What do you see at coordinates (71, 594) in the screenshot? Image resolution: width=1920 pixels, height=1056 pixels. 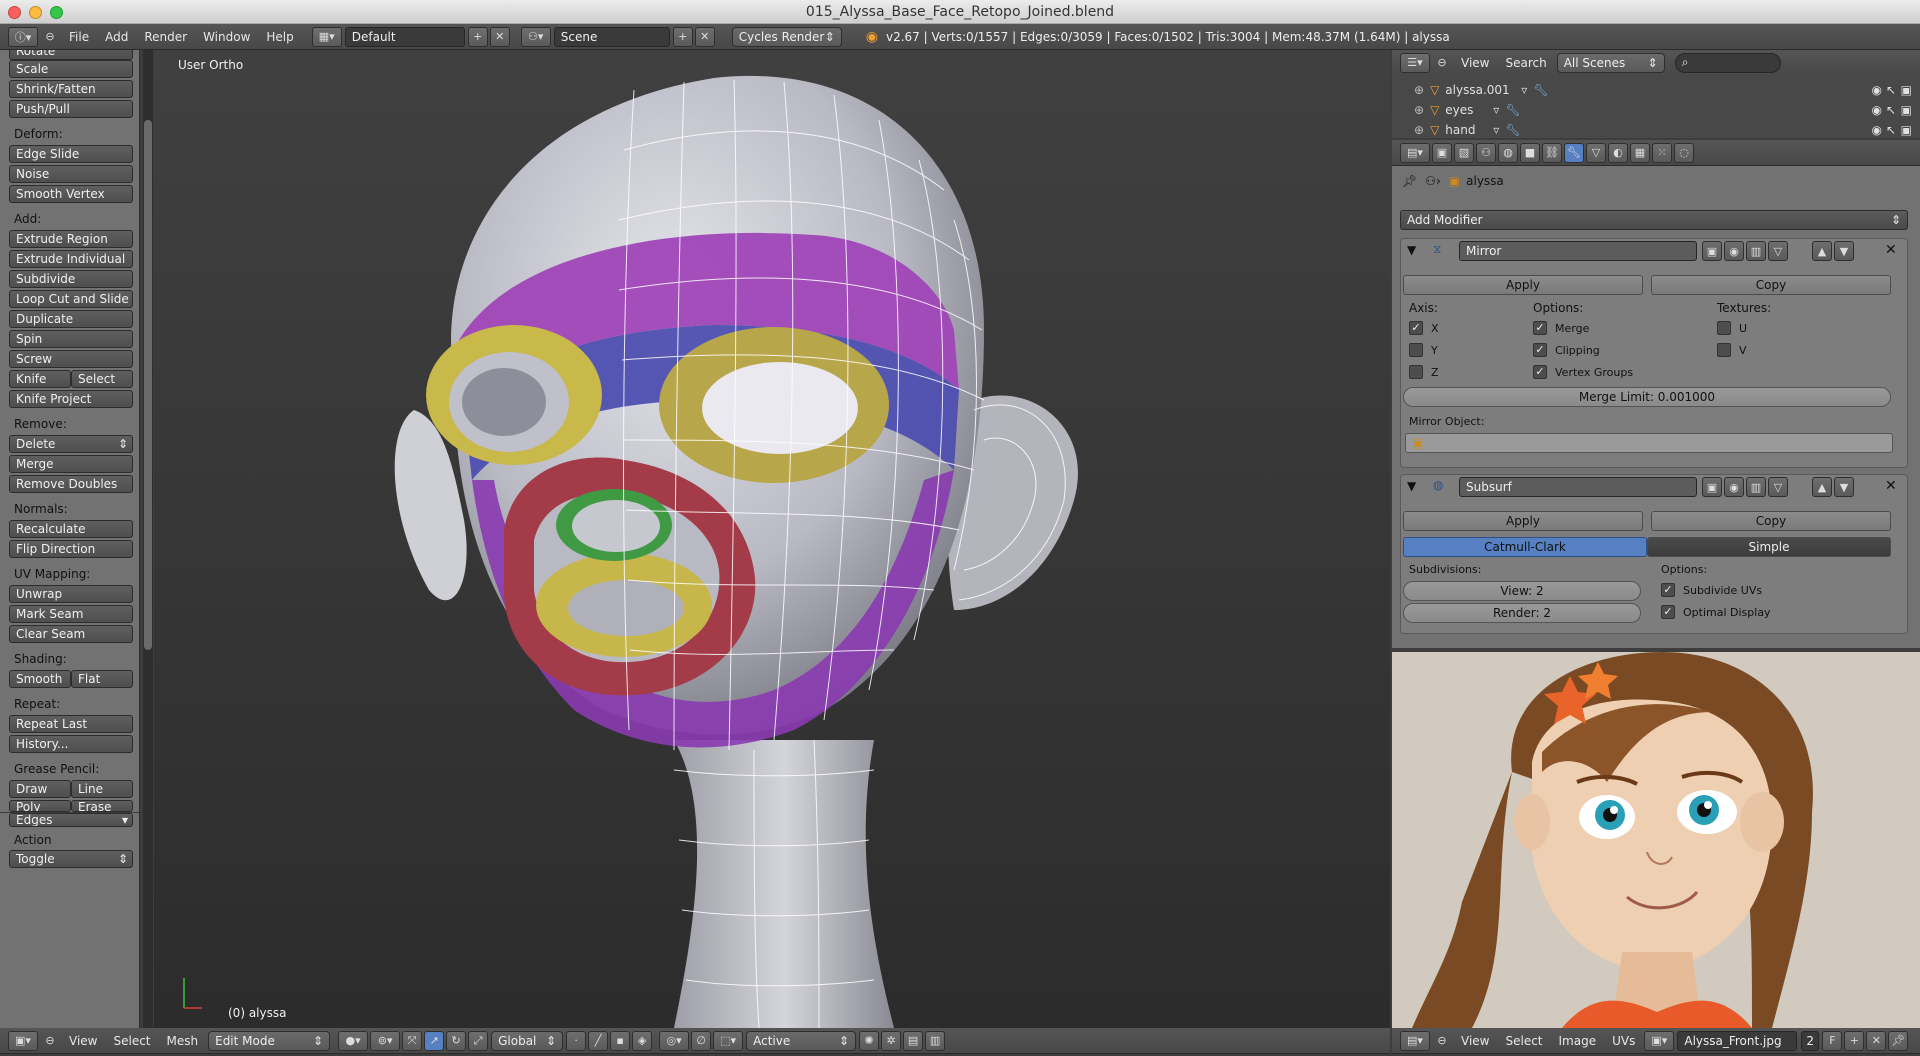 I see `unwrap-button: Unwrap` at bounding box center [71, 594].